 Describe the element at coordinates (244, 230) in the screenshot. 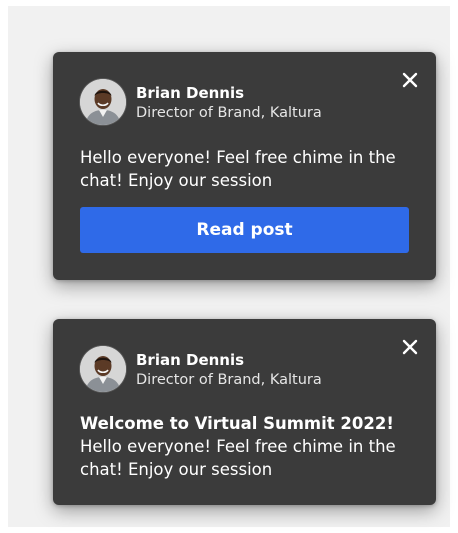

I see `read-post-button: Read post` at that location.